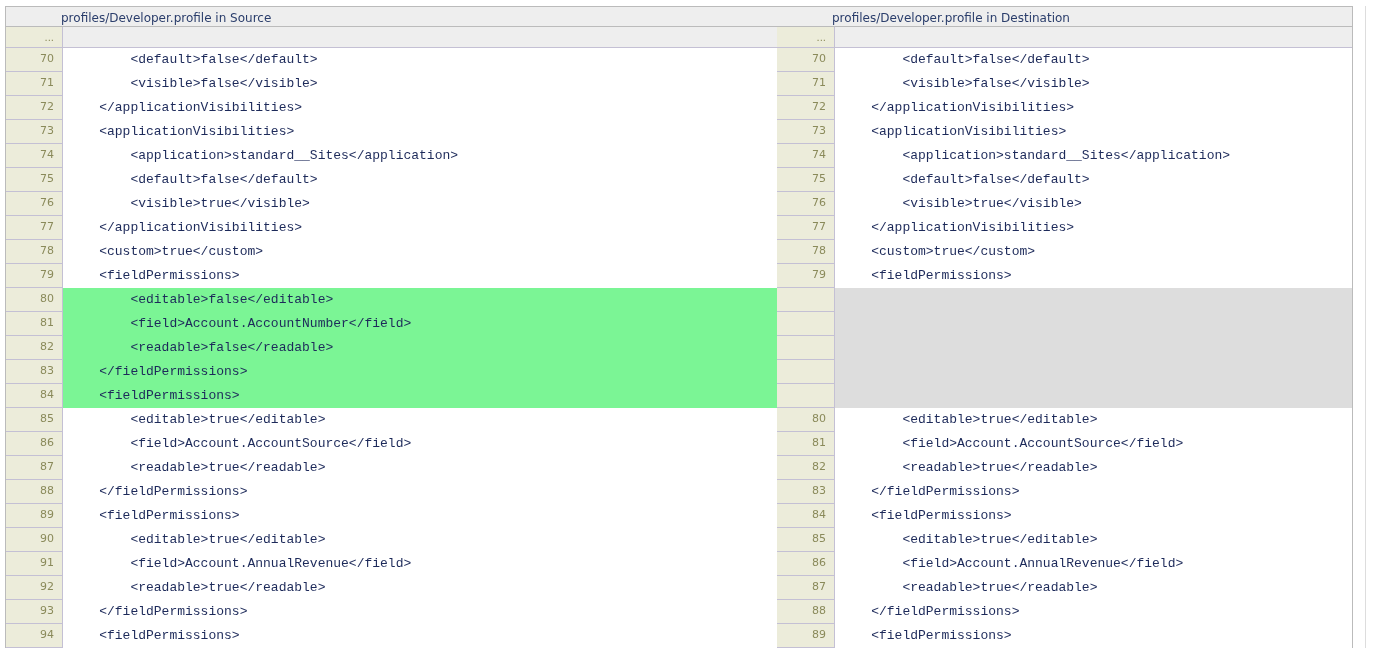 Image resolution: width=1375 pixels, height=648 pixels. I want to click on line-number: 94, so click(34, 636).